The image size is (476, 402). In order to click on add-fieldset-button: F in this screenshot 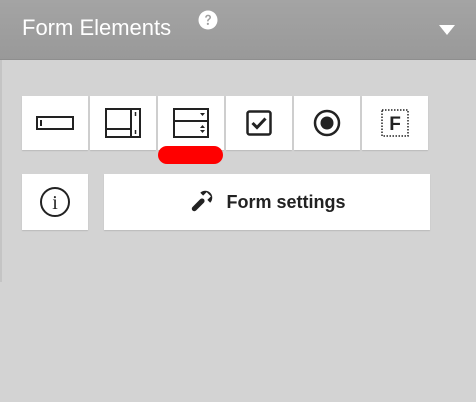, I will do `click(395, 123)`.